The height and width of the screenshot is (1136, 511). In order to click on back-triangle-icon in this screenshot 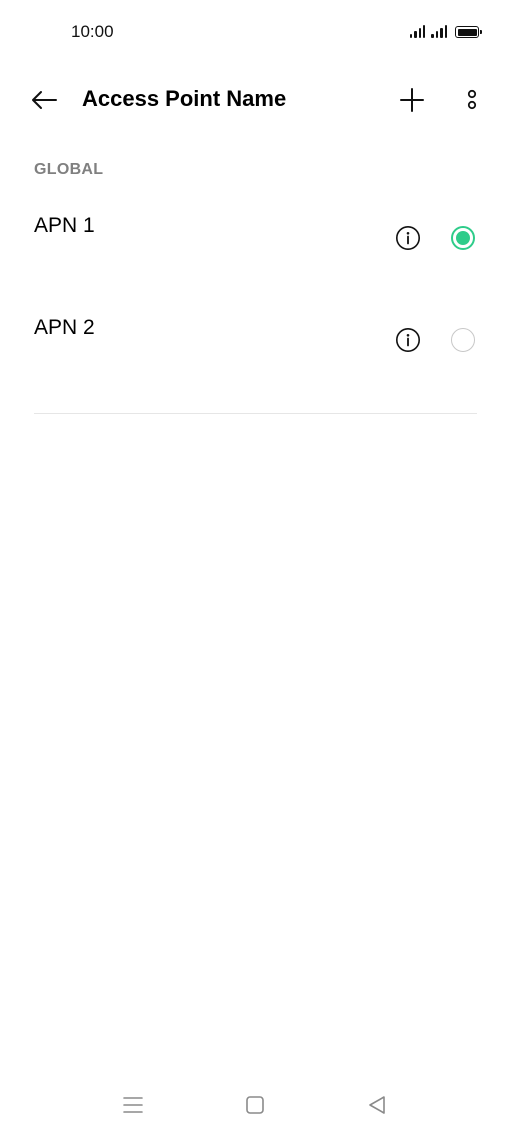, I will do `click(377, 1105)`.